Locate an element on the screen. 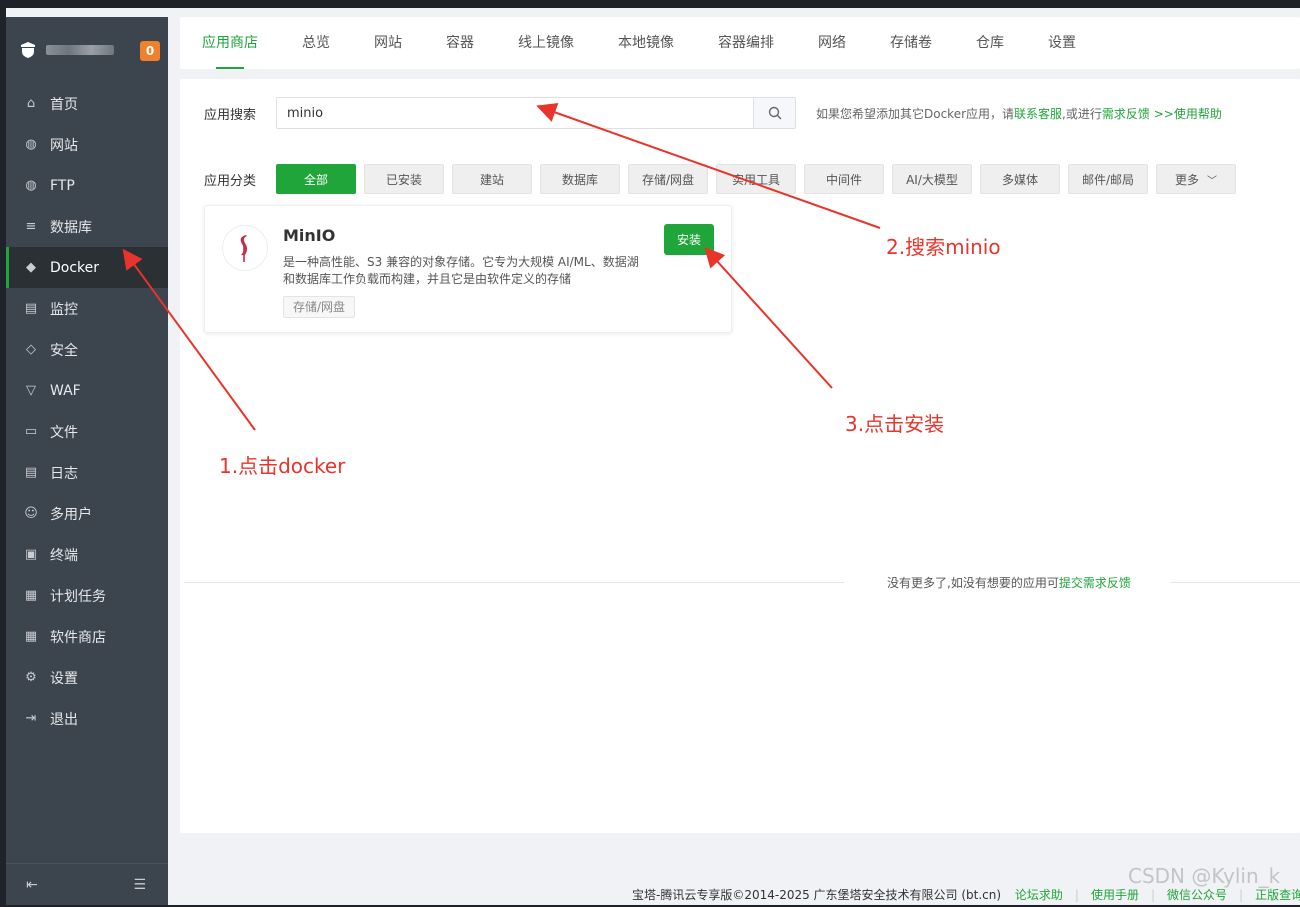 This screenshot has width=1300, height=907. sidebar-item-label: 文件 is located at coordinates (64, 432).